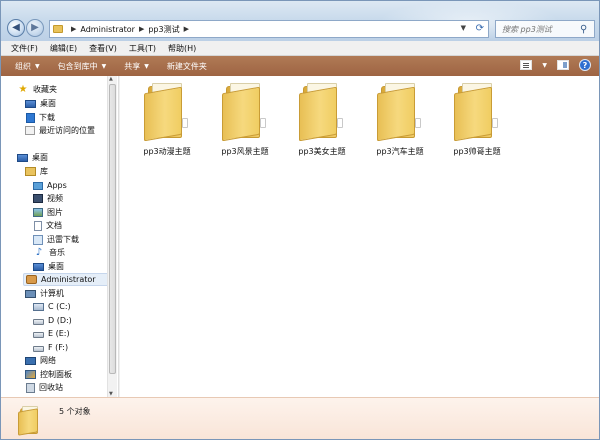 Image resolution: width=600 pixels, height=440 pixels. What do you see at coordinates (38, 185) in the screenshot?
I see `apps-icon` at bounding box center [38, 185].